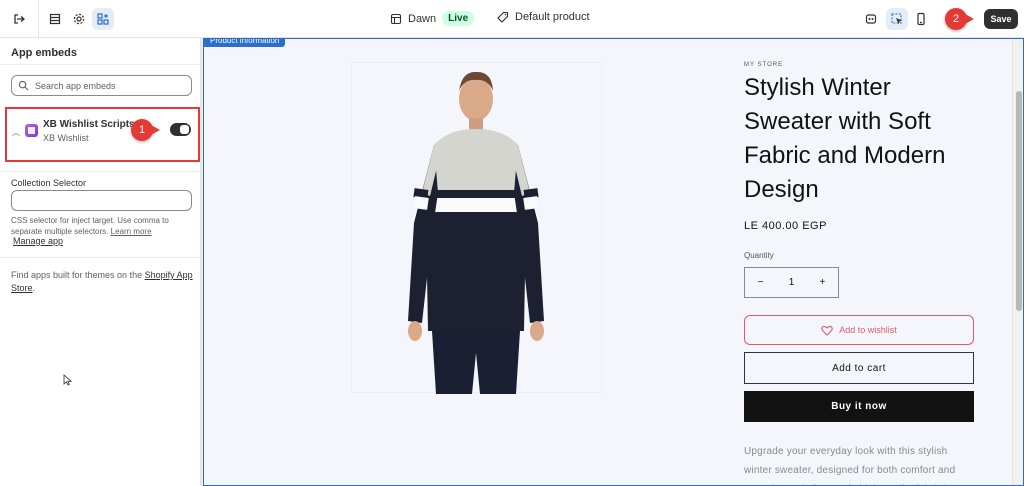  I want to click on panel-title: App embeds, so click(44, 53).